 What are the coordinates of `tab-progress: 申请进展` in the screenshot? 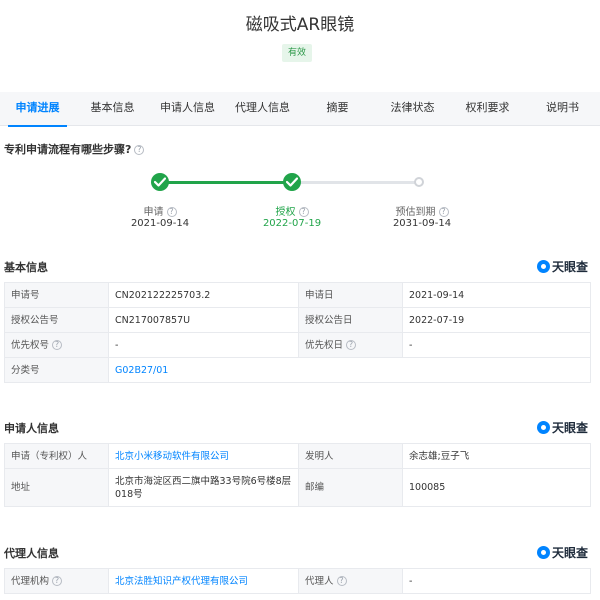 It's located at (37, 109).